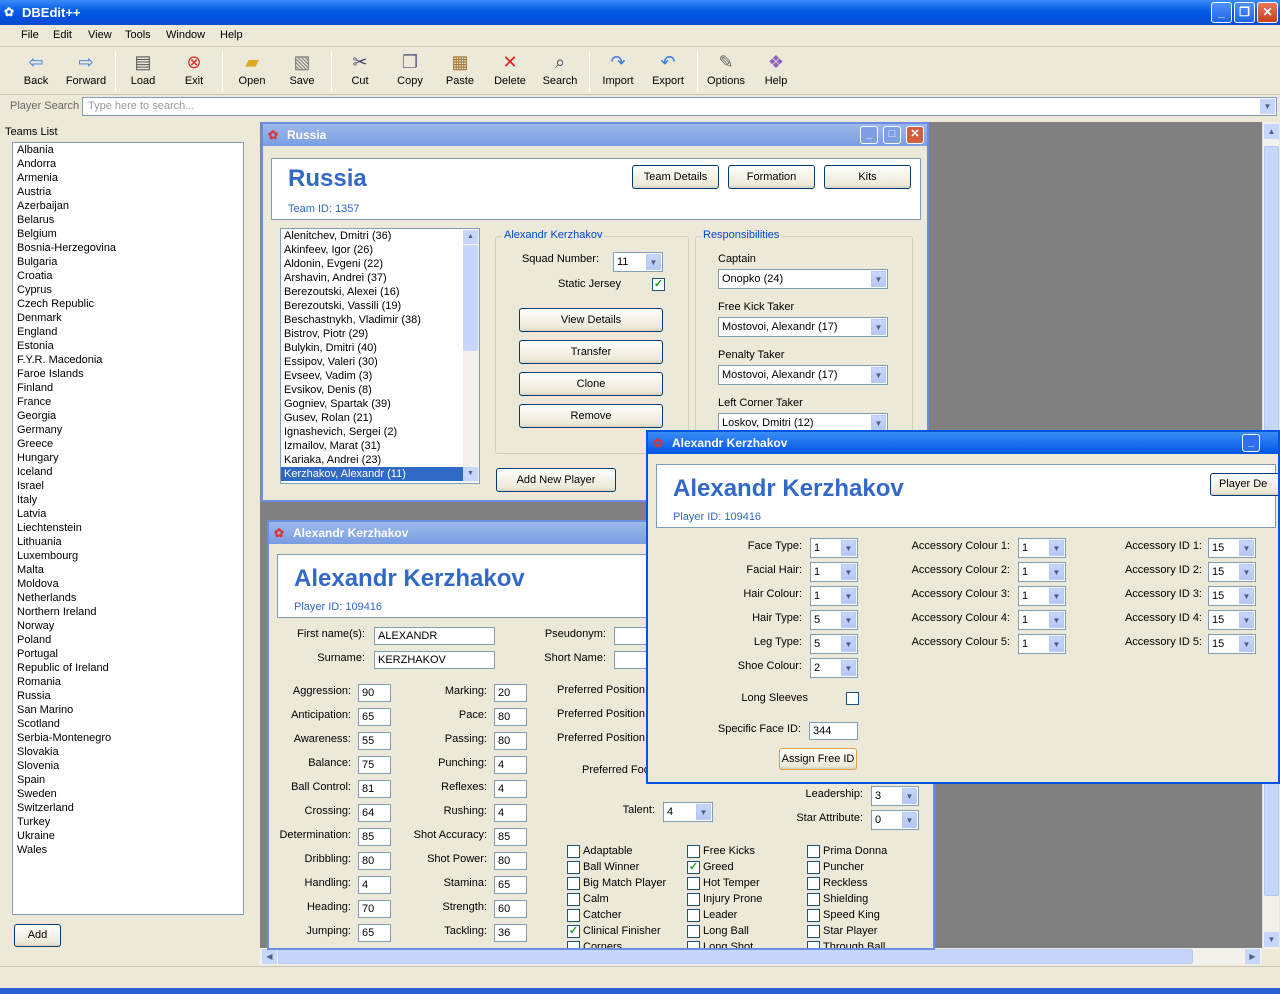 This screenshot has width=1280, height=994. What do you see at coordinates (895, 796) in the screenshot?
I see `leadership-select: 3 ▼` at bounding box center [895, 796].